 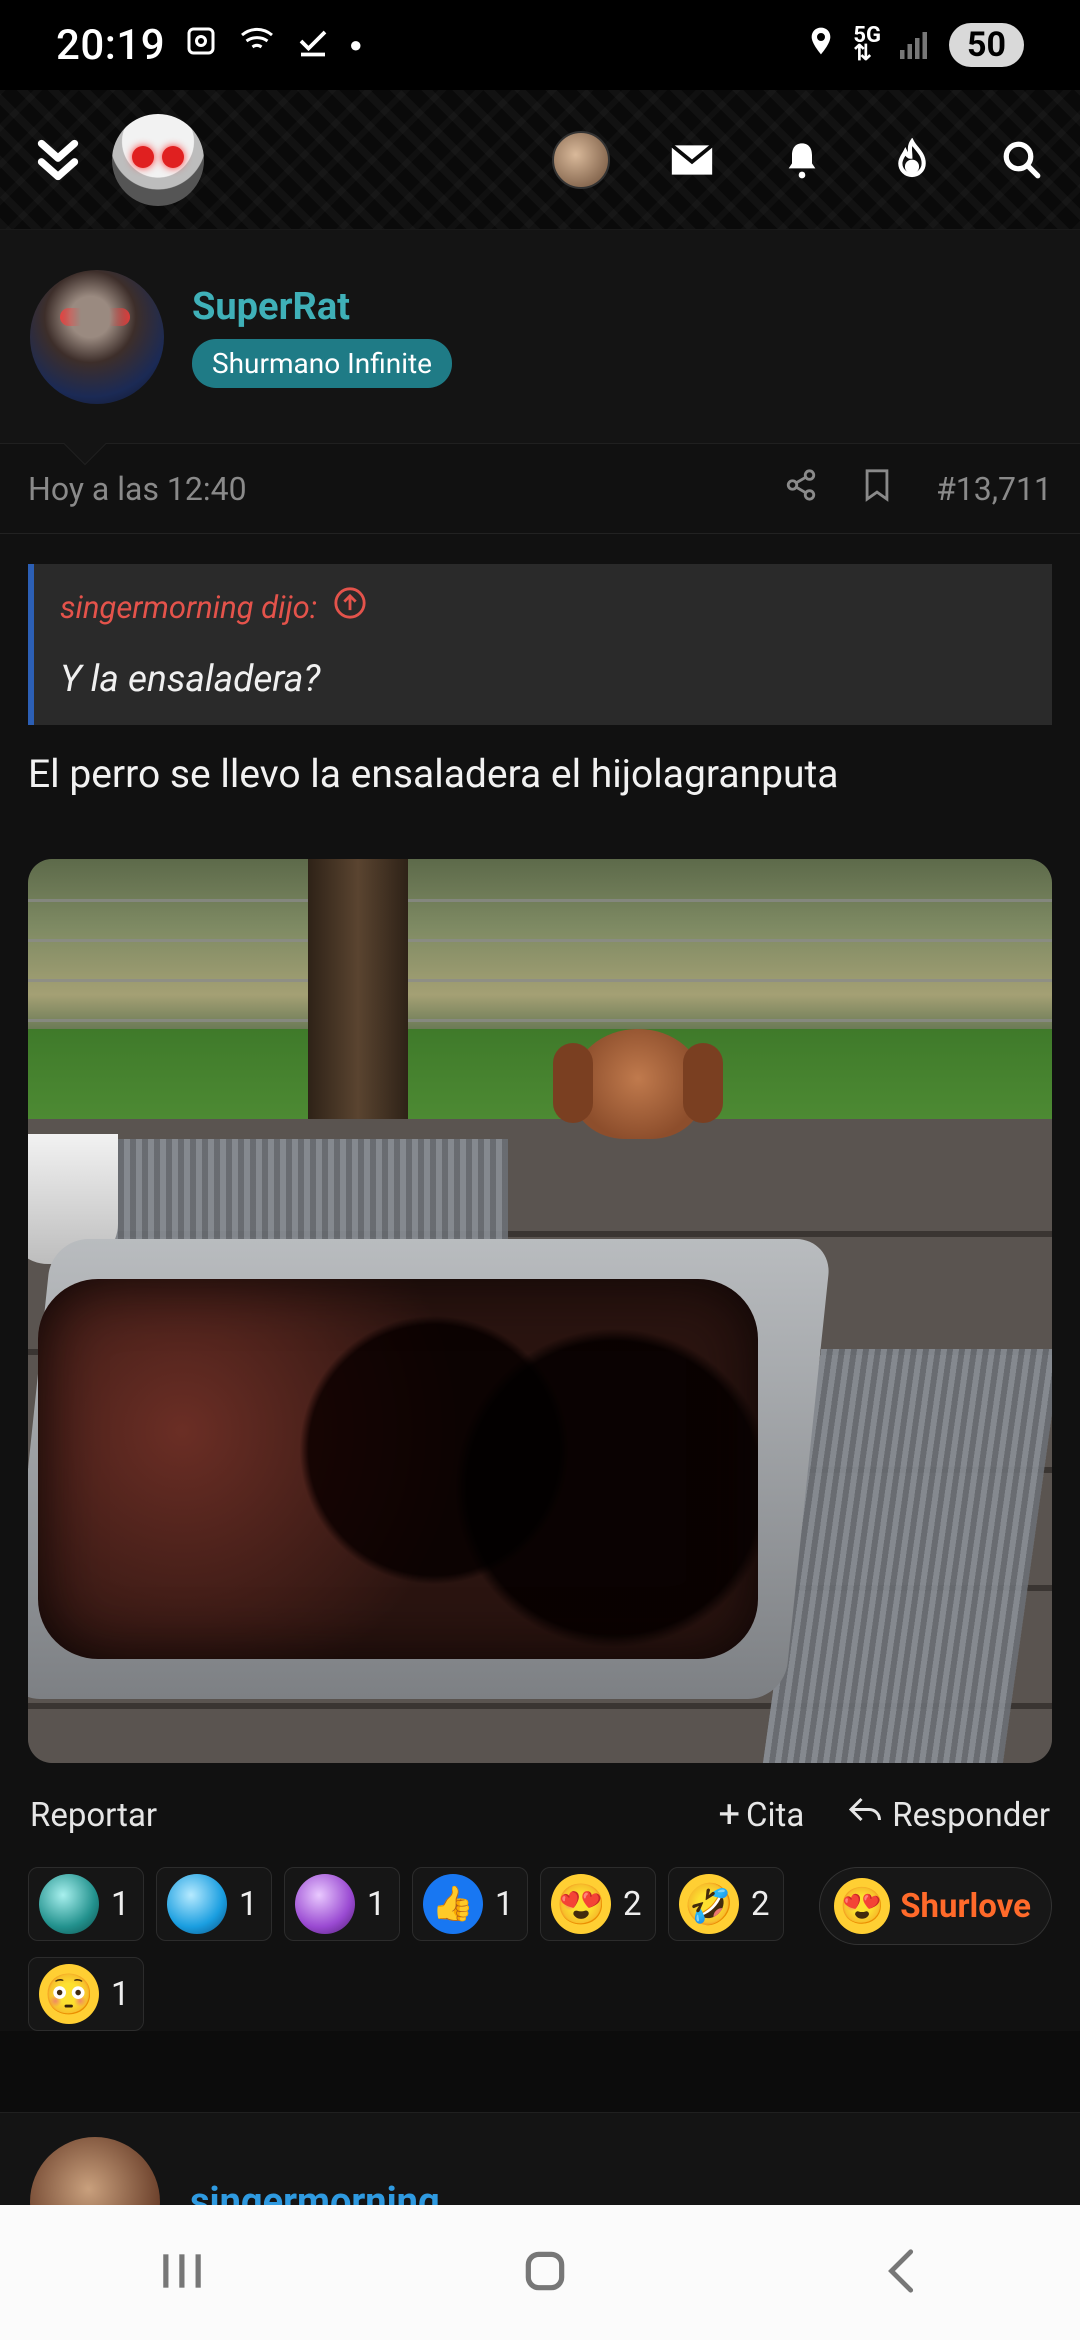 What do you see at coordinates (201, 45) in the screenshot?
I see `screenshot-icon` at bounding box center [201, 45].